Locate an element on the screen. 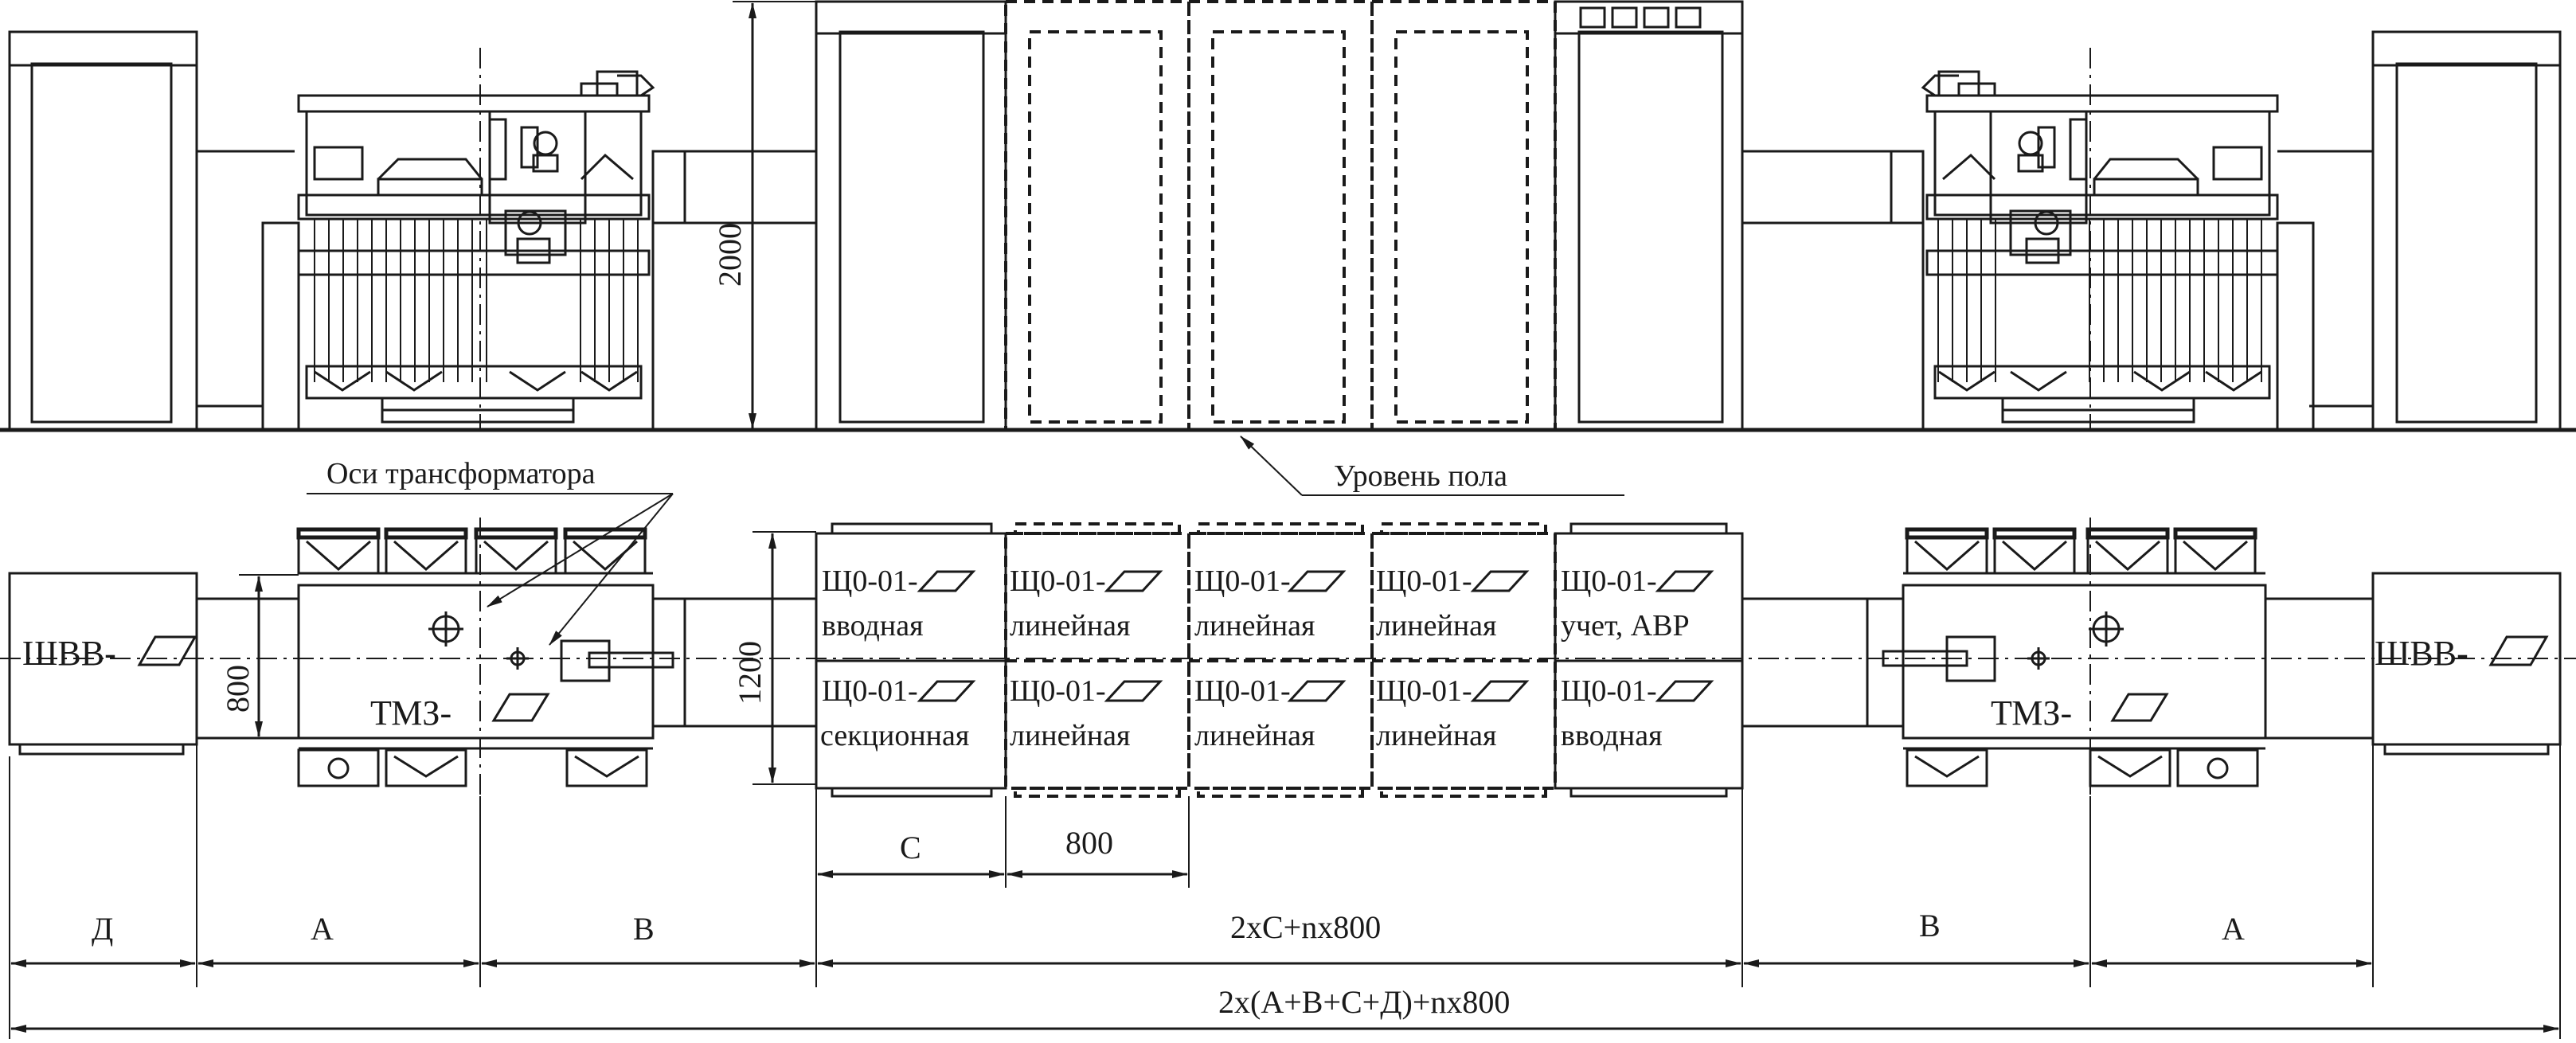 The width and height of the screenshot is (2576, 1043). left-bus-duct-plan is located at coordinates (506, 668).